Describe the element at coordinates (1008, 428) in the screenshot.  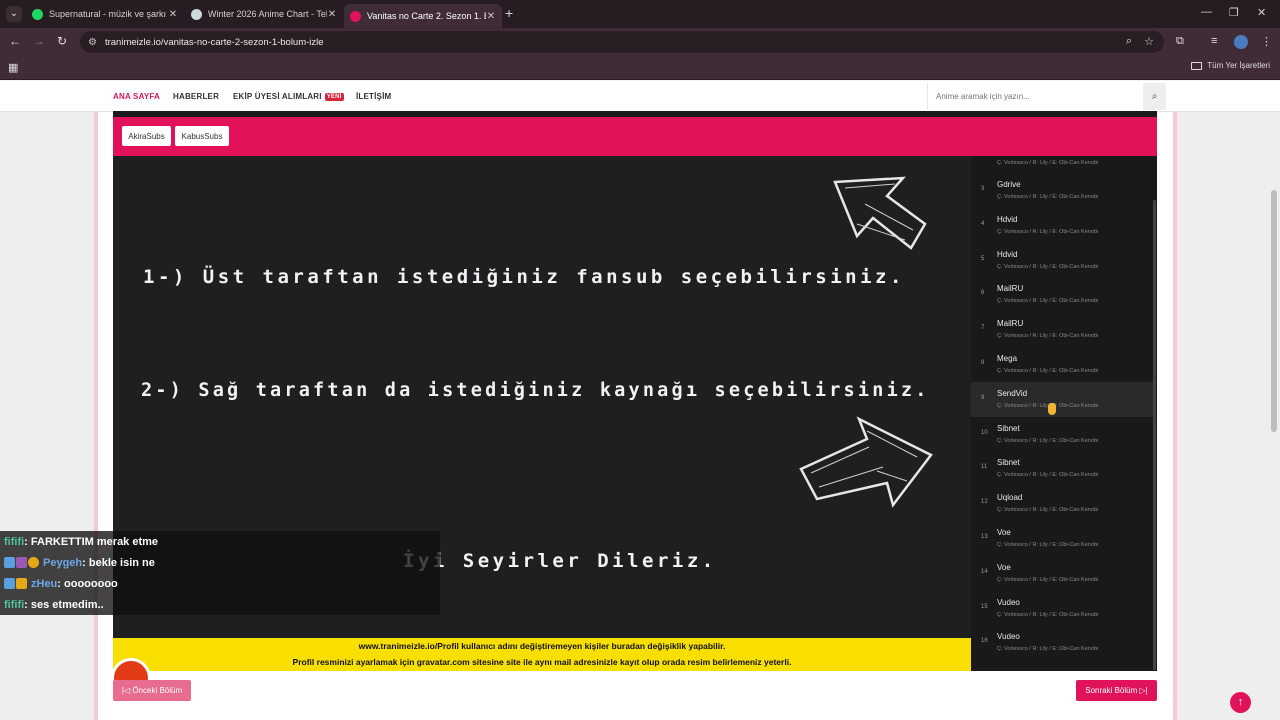
I see `source-name: Sibnet` at that location.